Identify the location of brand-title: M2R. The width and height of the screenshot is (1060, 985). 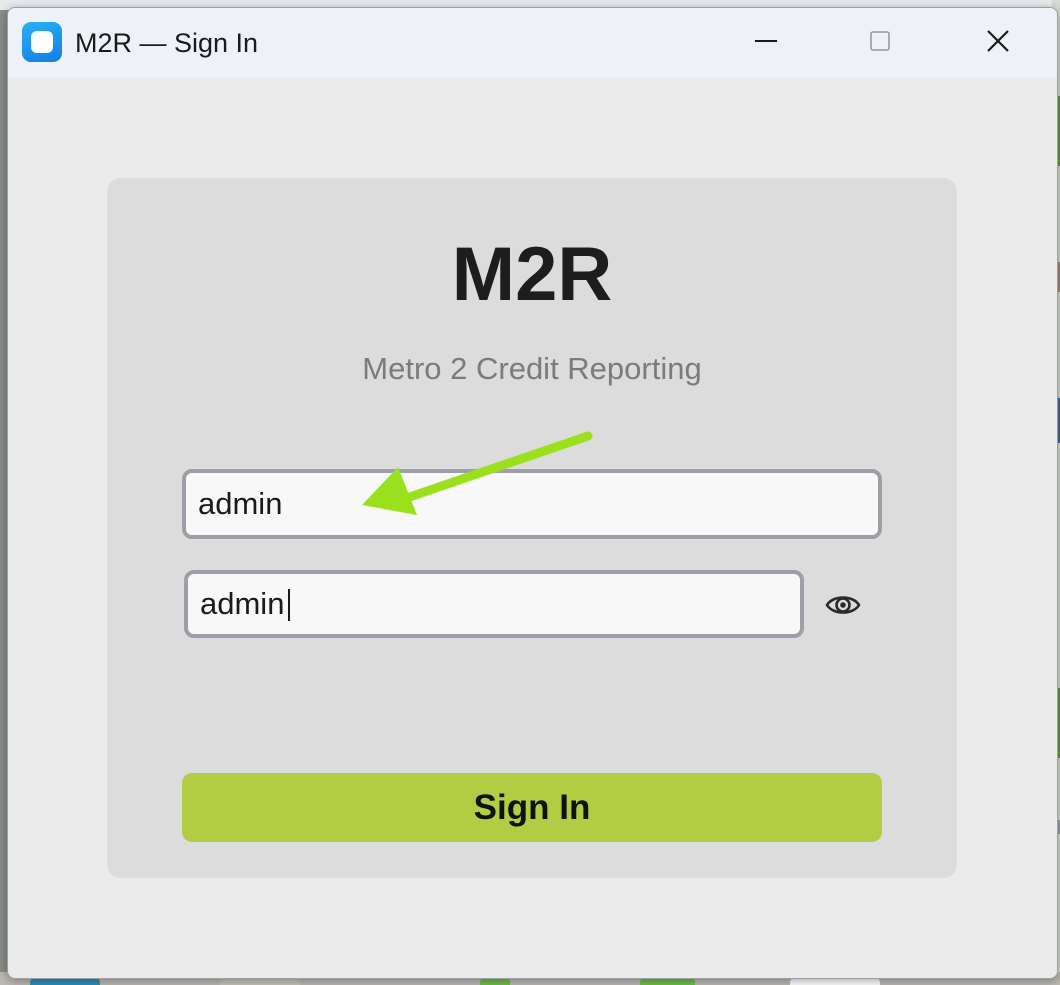
(532, 274).